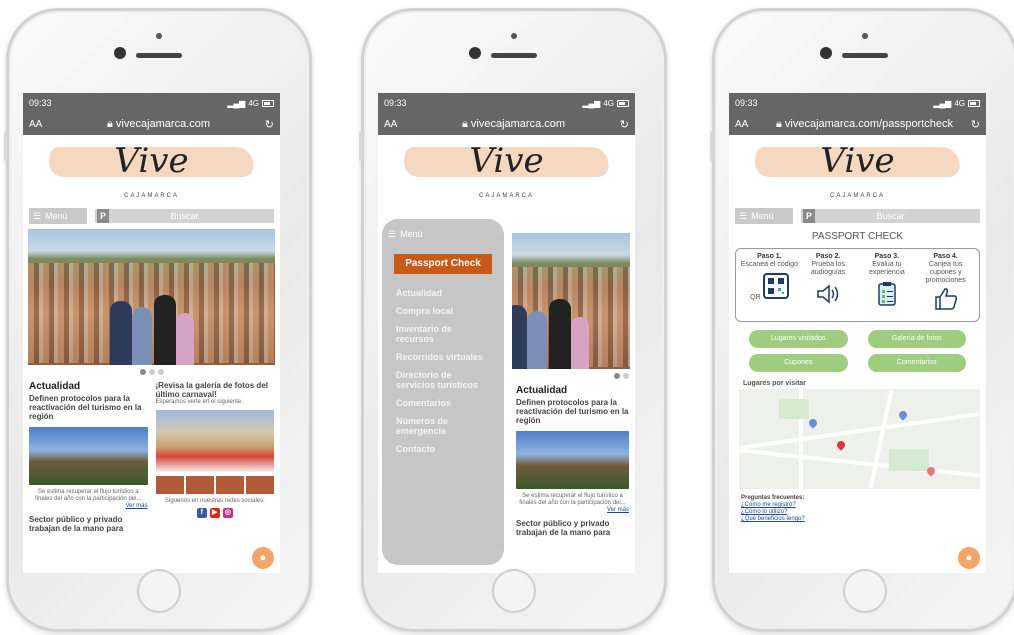 This screenshot has height=635, width=1014. Describe the element at coordinates (411, 234) in the screenshot. I see `side-menu-title: Menú` at that location.